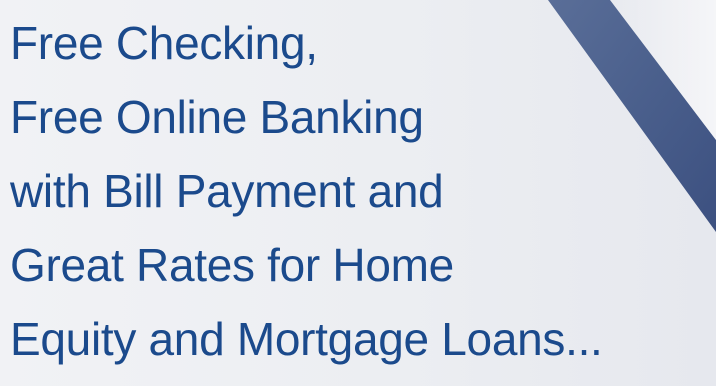  I want to click on headline-line-1: Free Checking,, so click(164, 43).